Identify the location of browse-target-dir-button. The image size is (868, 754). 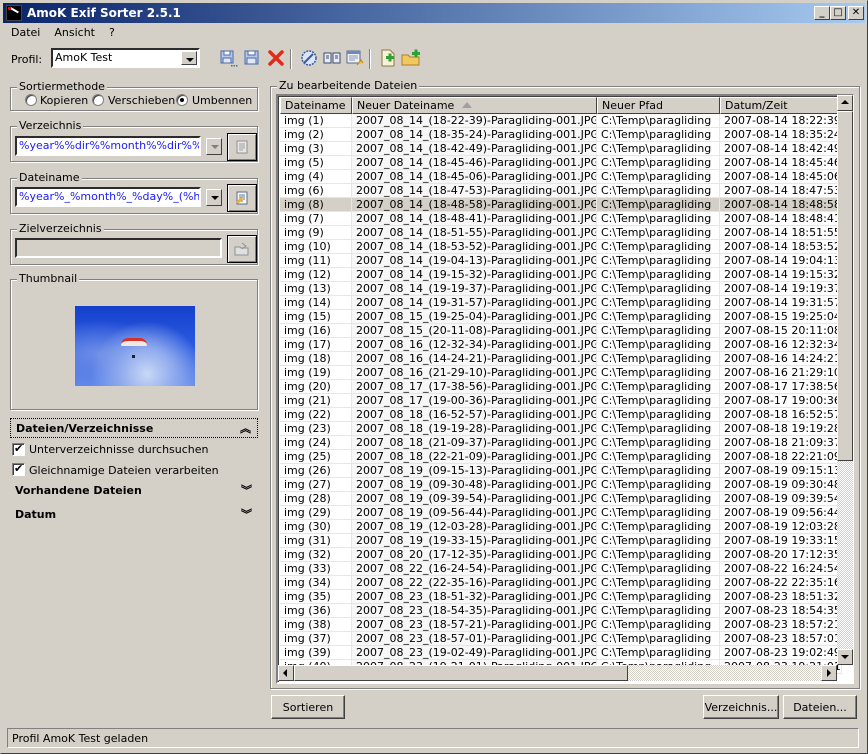
(242, 249).